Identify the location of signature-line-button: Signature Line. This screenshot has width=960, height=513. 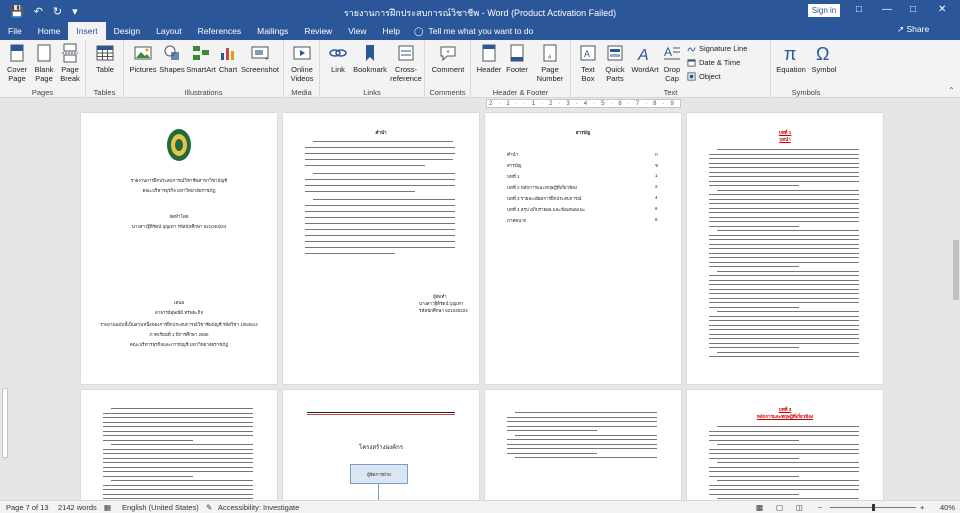
(717, 48).